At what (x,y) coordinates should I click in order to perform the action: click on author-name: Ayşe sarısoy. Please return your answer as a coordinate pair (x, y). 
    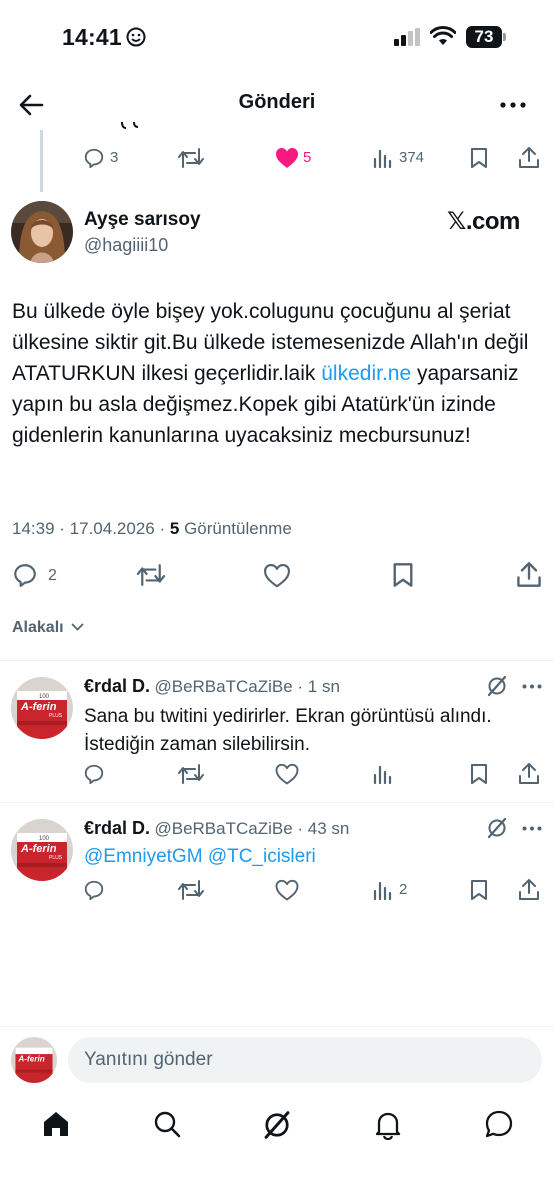
    Looking at the image, I should click on (142, 220).